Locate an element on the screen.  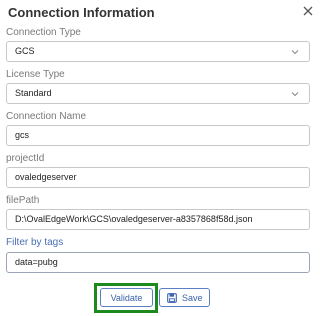
connection-name-value: gcs is located at coordinates (22, 135).